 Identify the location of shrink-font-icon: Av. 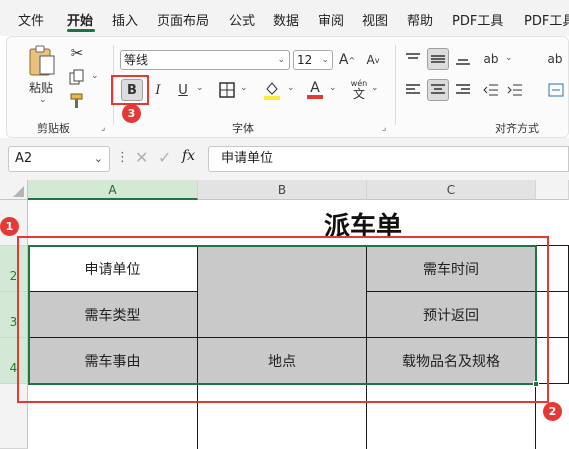
(373, 60).